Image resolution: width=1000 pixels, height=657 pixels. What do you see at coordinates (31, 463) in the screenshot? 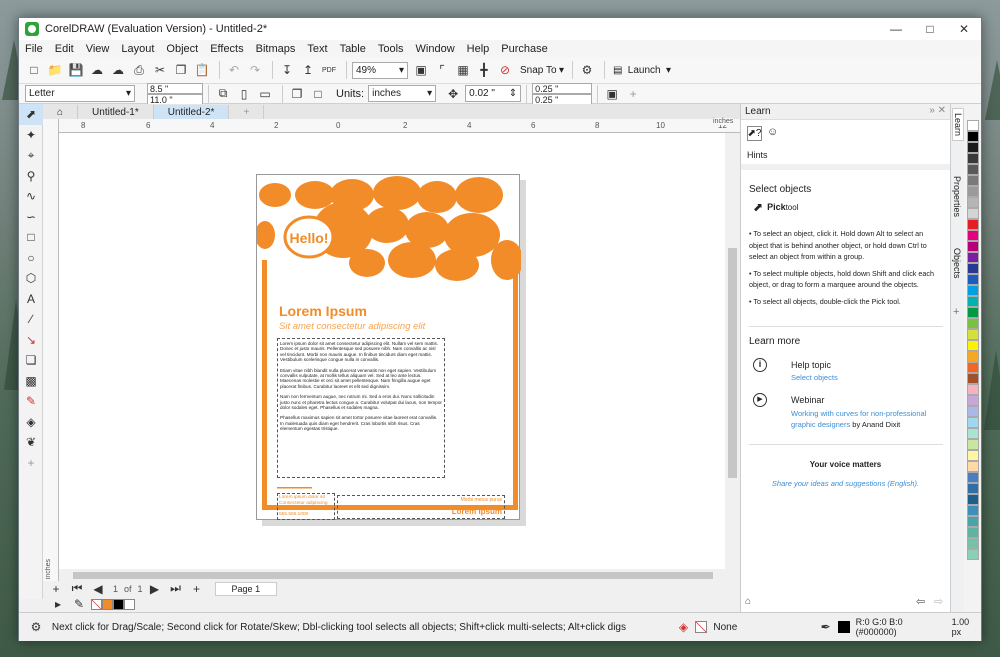
I see `add-tool-icon: +` at bounding box center [31, 463].